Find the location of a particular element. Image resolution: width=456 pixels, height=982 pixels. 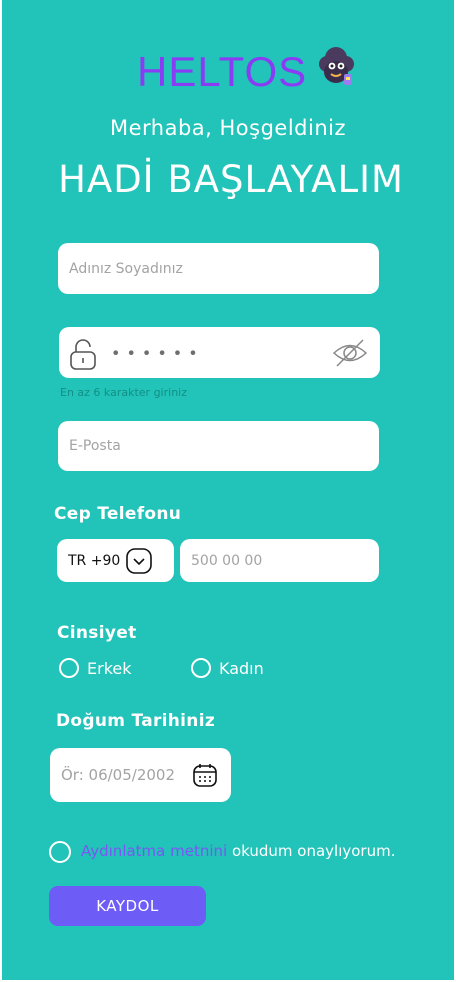

email-placeholder: E-Posta is located at coordinates (95, 446).